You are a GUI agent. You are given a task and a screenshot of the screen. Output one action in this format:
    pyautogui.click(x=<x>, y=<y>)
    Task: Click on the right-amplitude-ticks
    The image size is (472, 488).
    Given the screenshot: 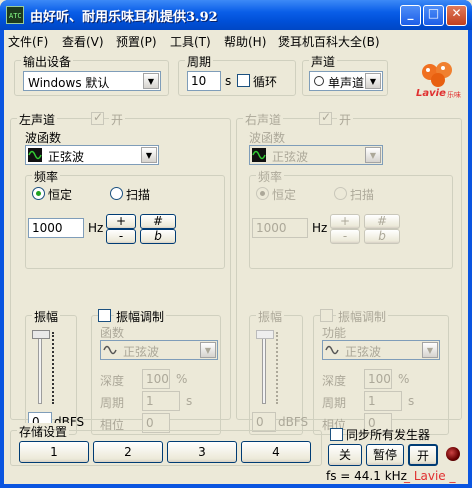 What is the action you would take?
    pyautogui.click(x=278, y=368)
    